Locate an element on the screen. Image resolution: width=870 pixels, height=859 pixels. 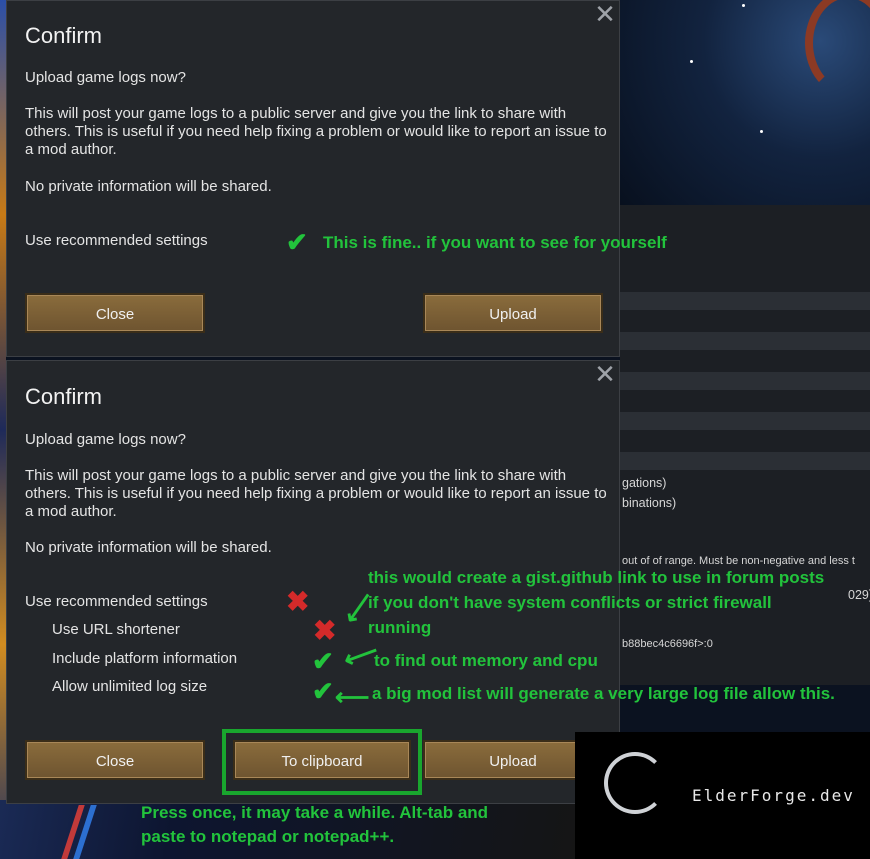
unlimited-log-size-label: Allow unlimited log size is located at coordinates (129, 686).